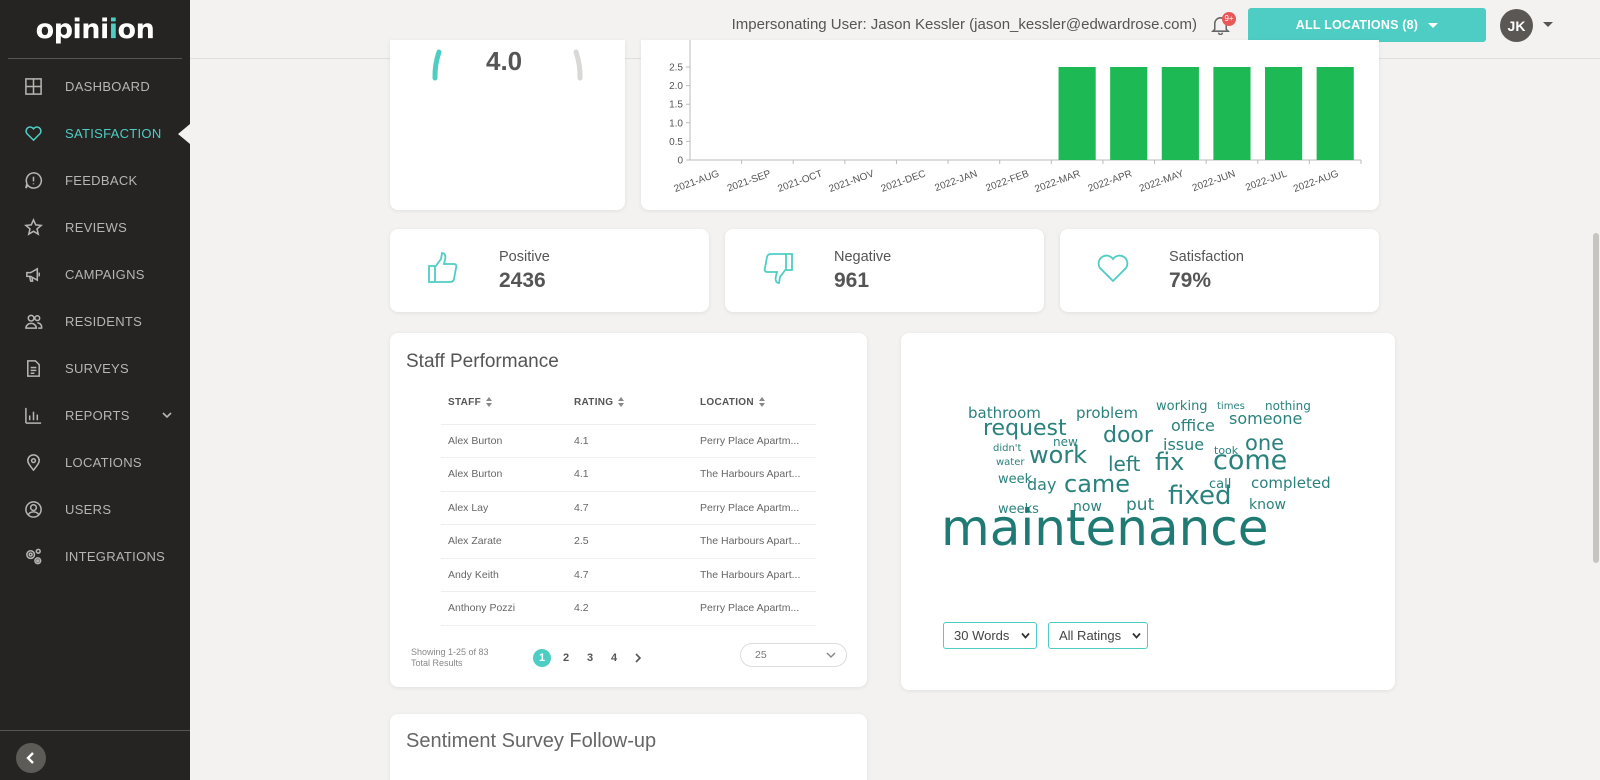  Describe the element at coordinates (1010, 463) in the screenshot. I see `cloud-word: water` at that location.